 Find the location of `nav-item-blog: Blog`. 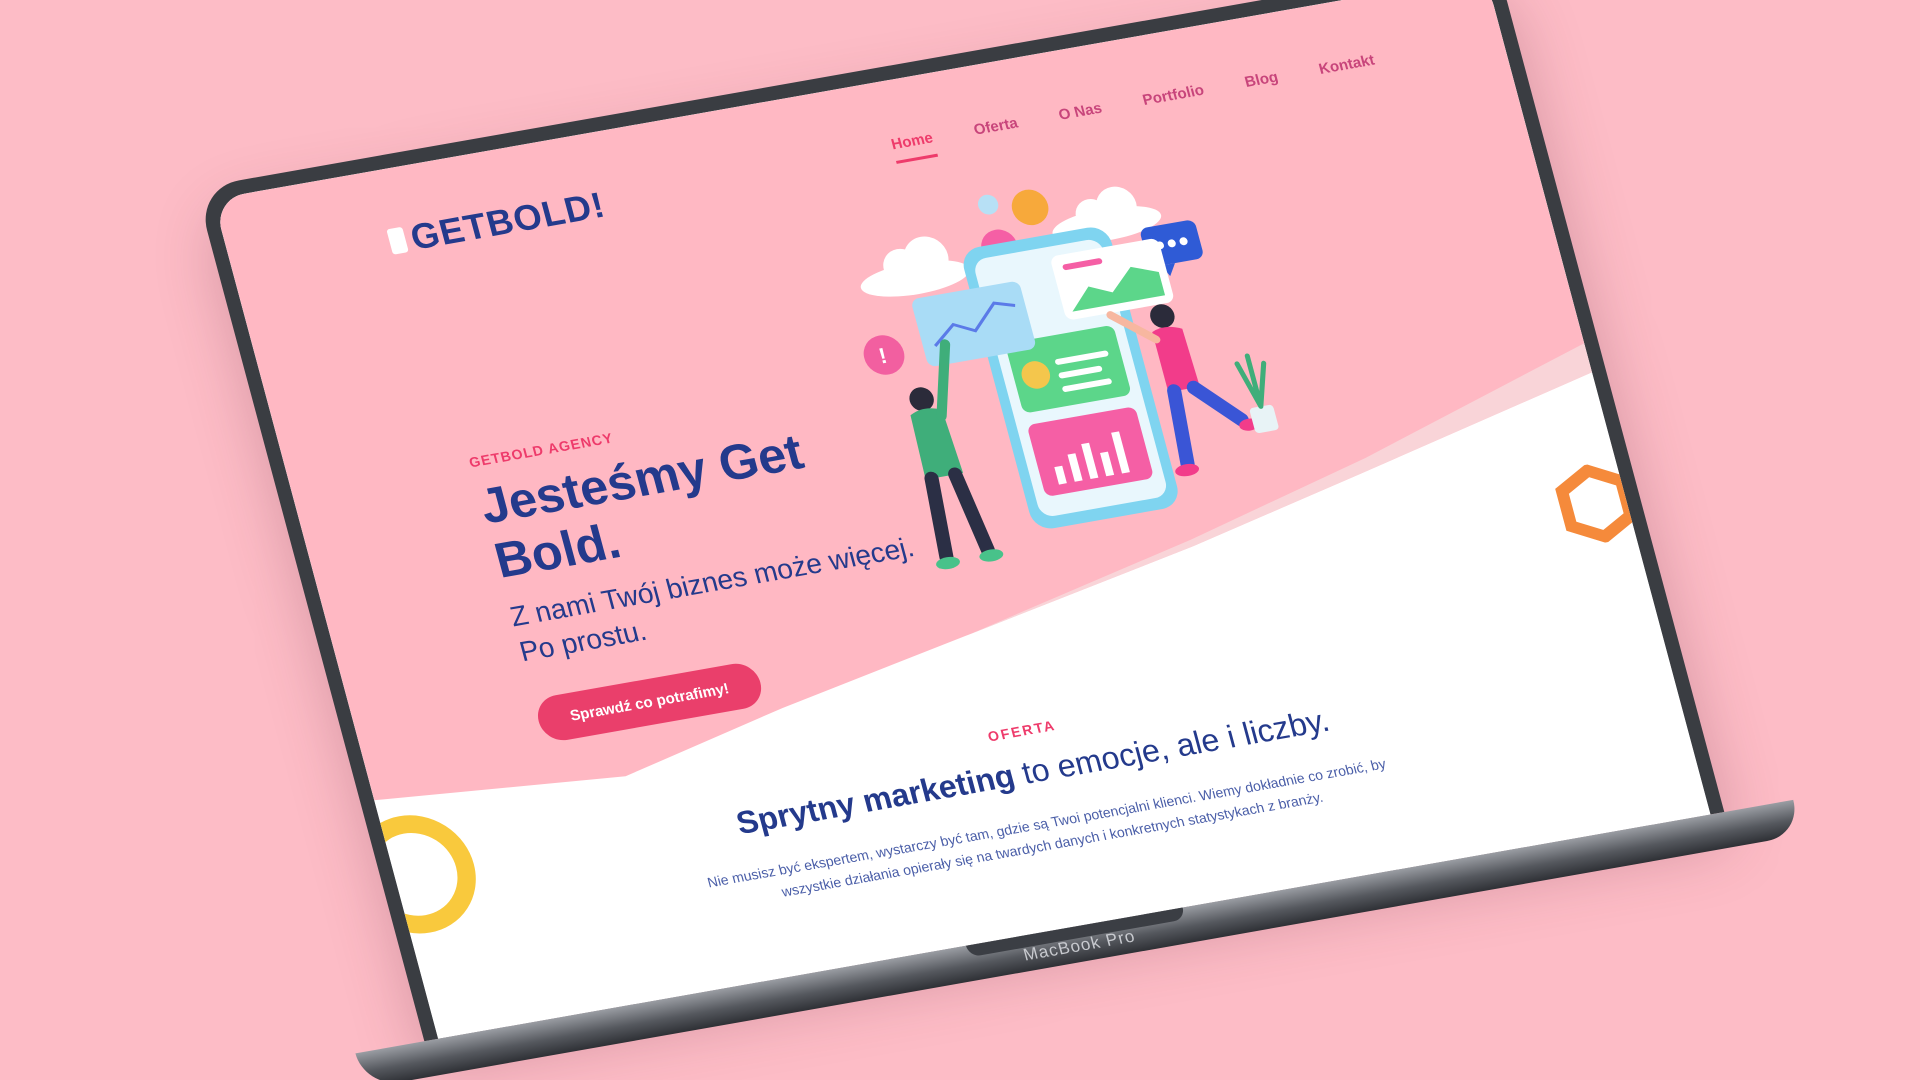

nav-item-blog: Blog is located at coordinates (1263, 85).